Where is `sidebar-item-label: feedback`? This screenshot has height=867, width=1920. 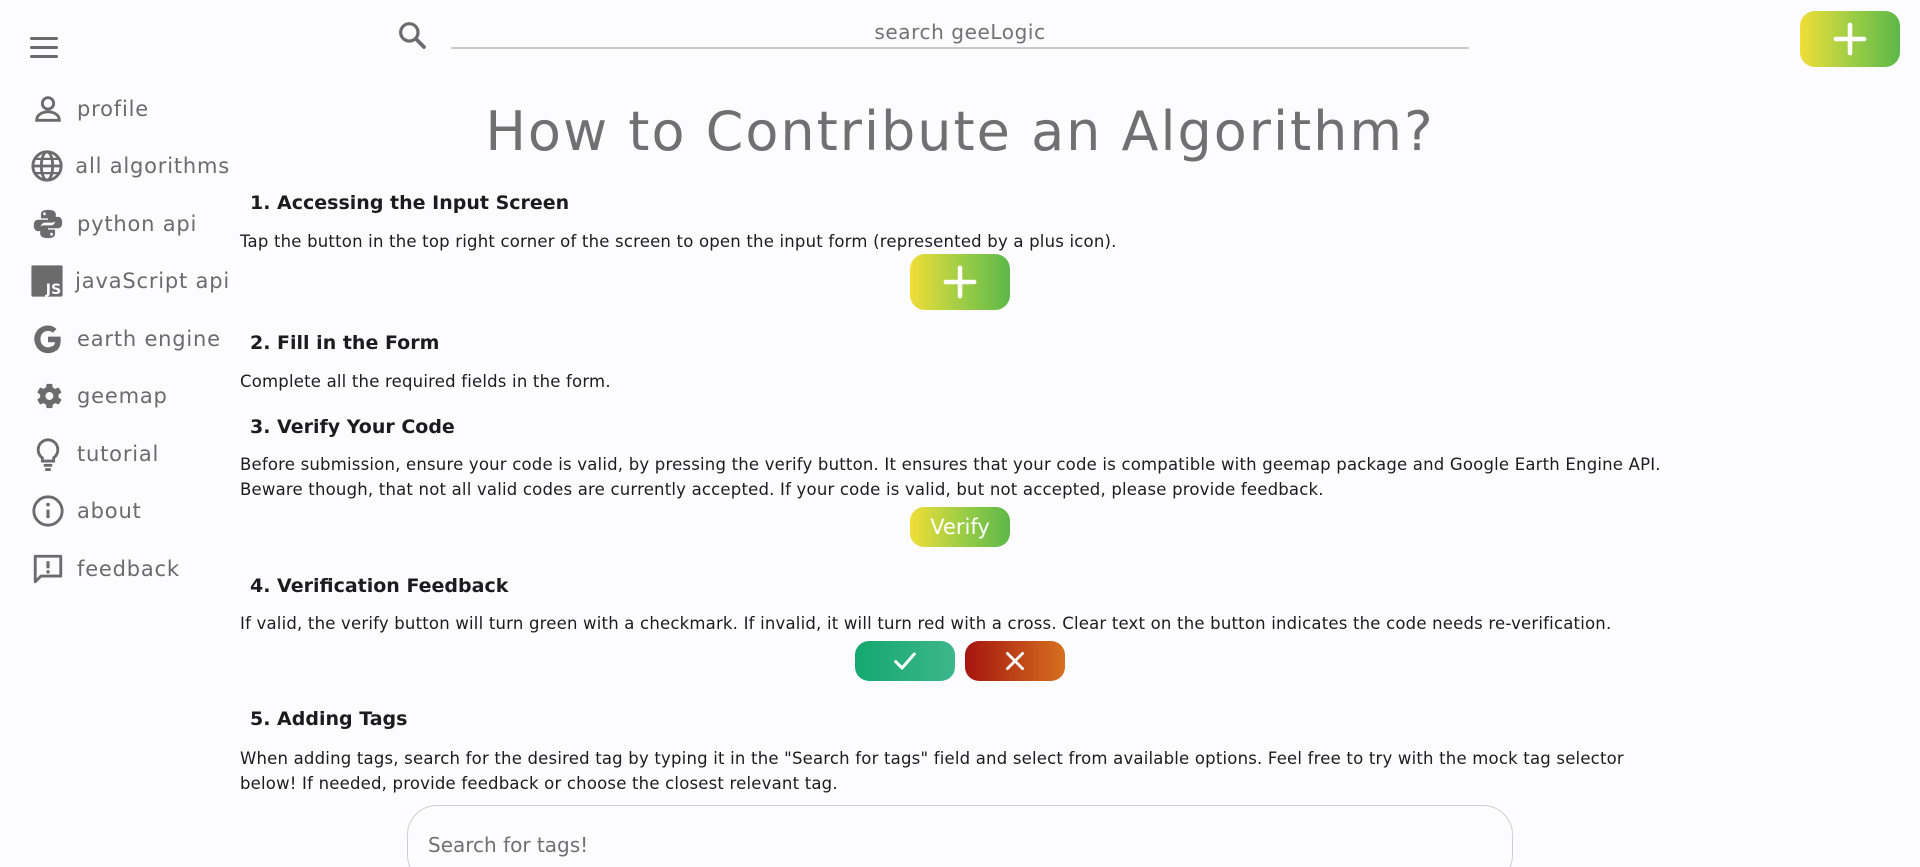
sidebar-item-label: feedback is located at coordinates (128, 568).